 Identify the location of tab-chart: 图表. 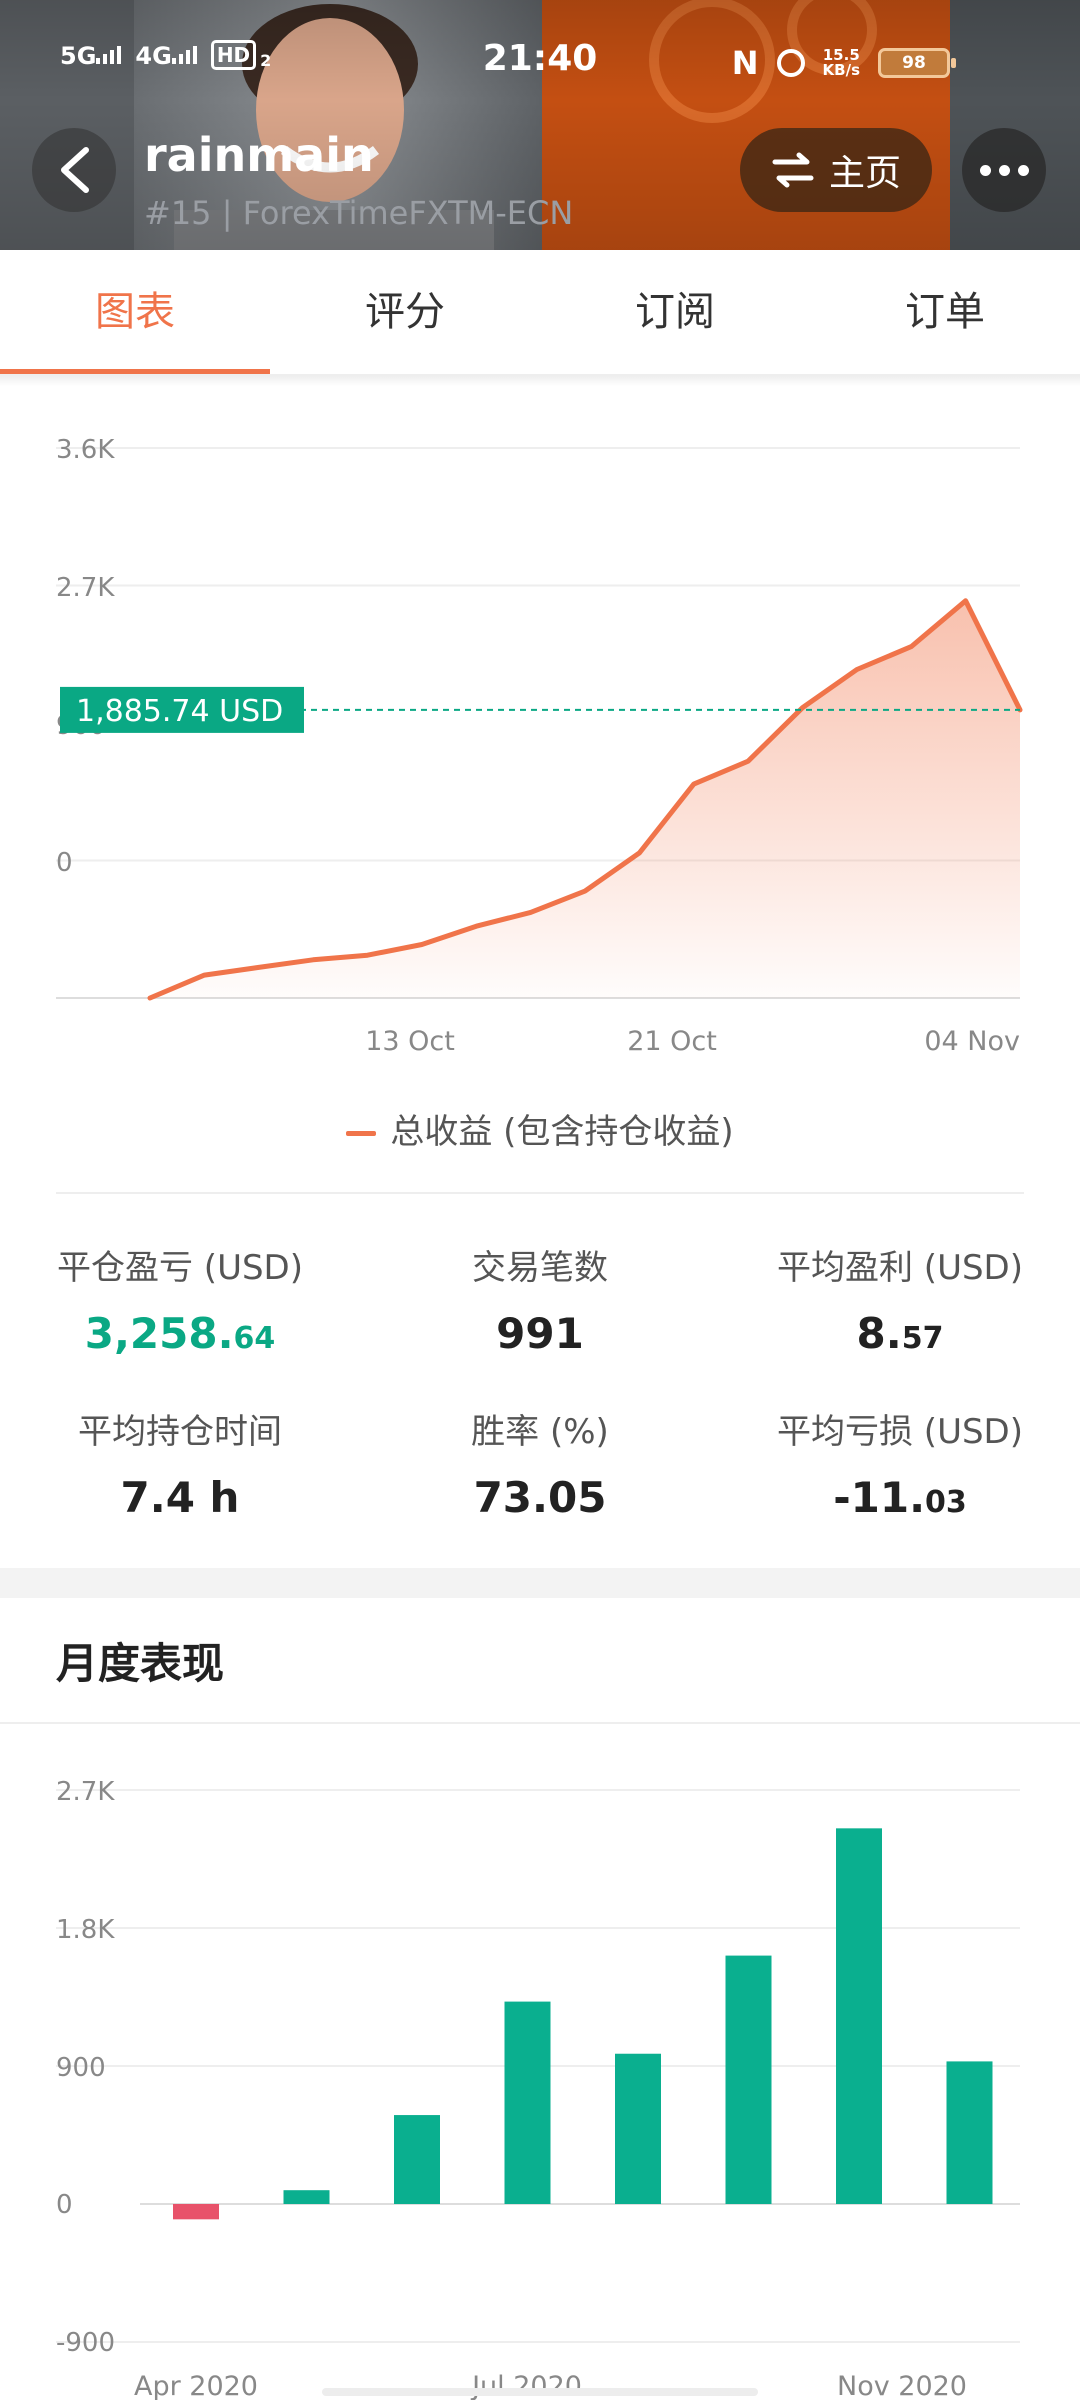
(135, 312).